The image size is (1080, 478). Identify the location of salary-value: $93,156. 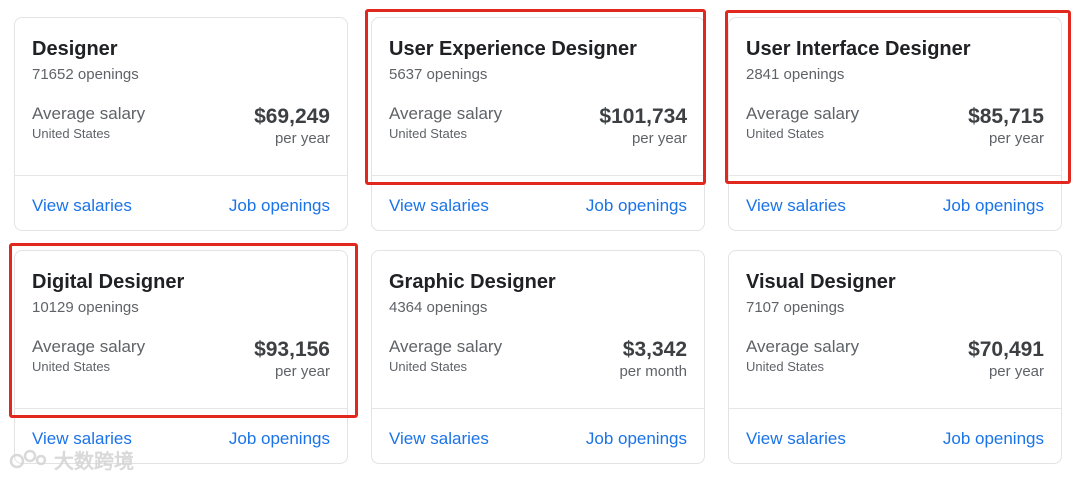
(292, 349).